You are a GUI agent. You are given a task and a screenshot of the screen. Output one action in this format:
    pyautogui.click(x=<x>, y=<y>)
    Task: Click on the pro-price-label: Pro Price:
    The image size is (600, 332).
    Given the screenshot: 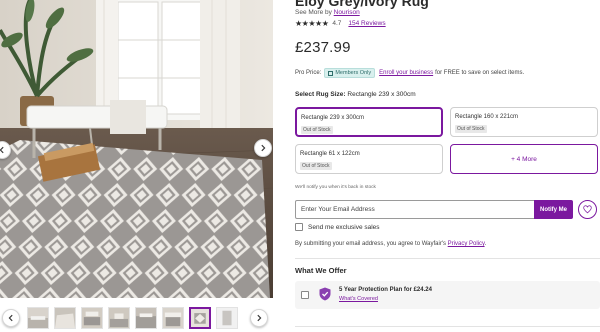 What is the action you would take?
    pyautogui.click(x=308, y=73)
    